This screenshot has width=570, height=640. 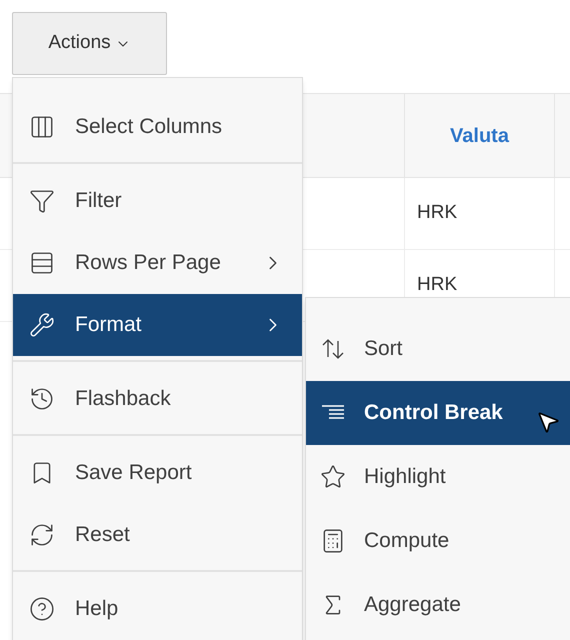 I want to click on help-icon, so click(x=42, y=609).